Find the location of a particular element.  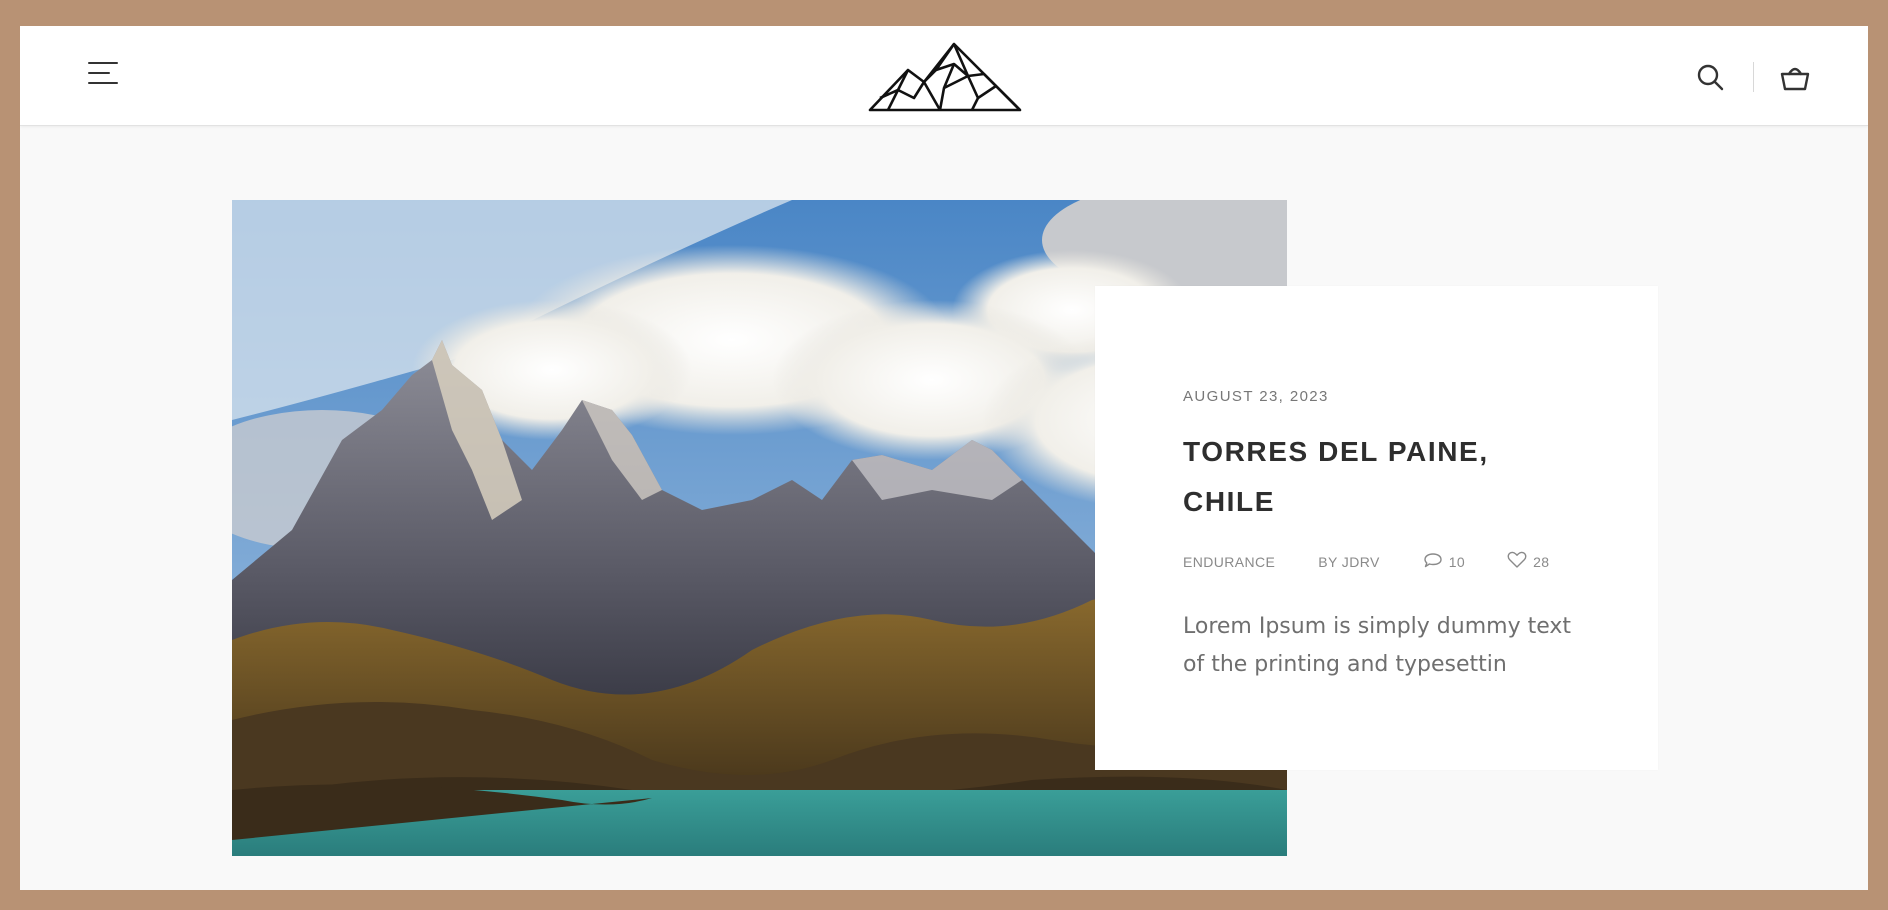

post-author: BY JDRV is located at coordinates (1348, 562).